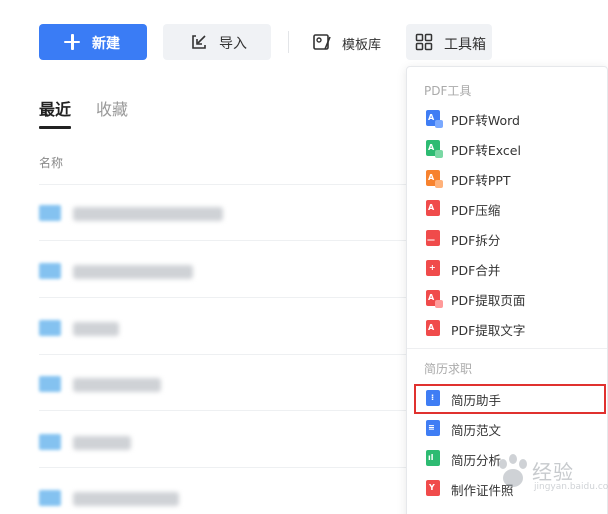 This screenshot has width=608, height=514. Describe the element at coordinates (486, 150) in the screenshot. I see `menu-item-label: PDF转Excel` at that location.